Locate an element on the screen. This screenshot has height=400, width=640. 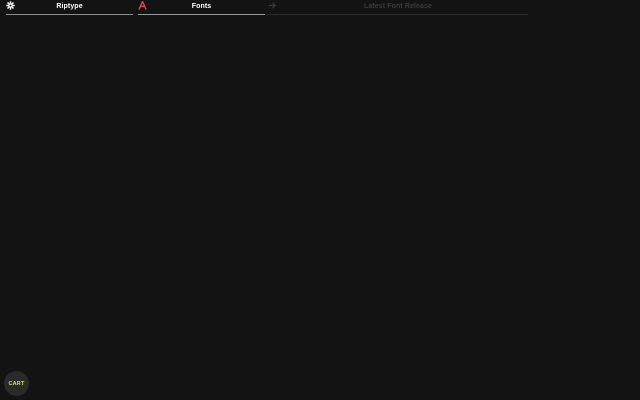
tab-fonts: Fonts is located at coordinates (201, 7).